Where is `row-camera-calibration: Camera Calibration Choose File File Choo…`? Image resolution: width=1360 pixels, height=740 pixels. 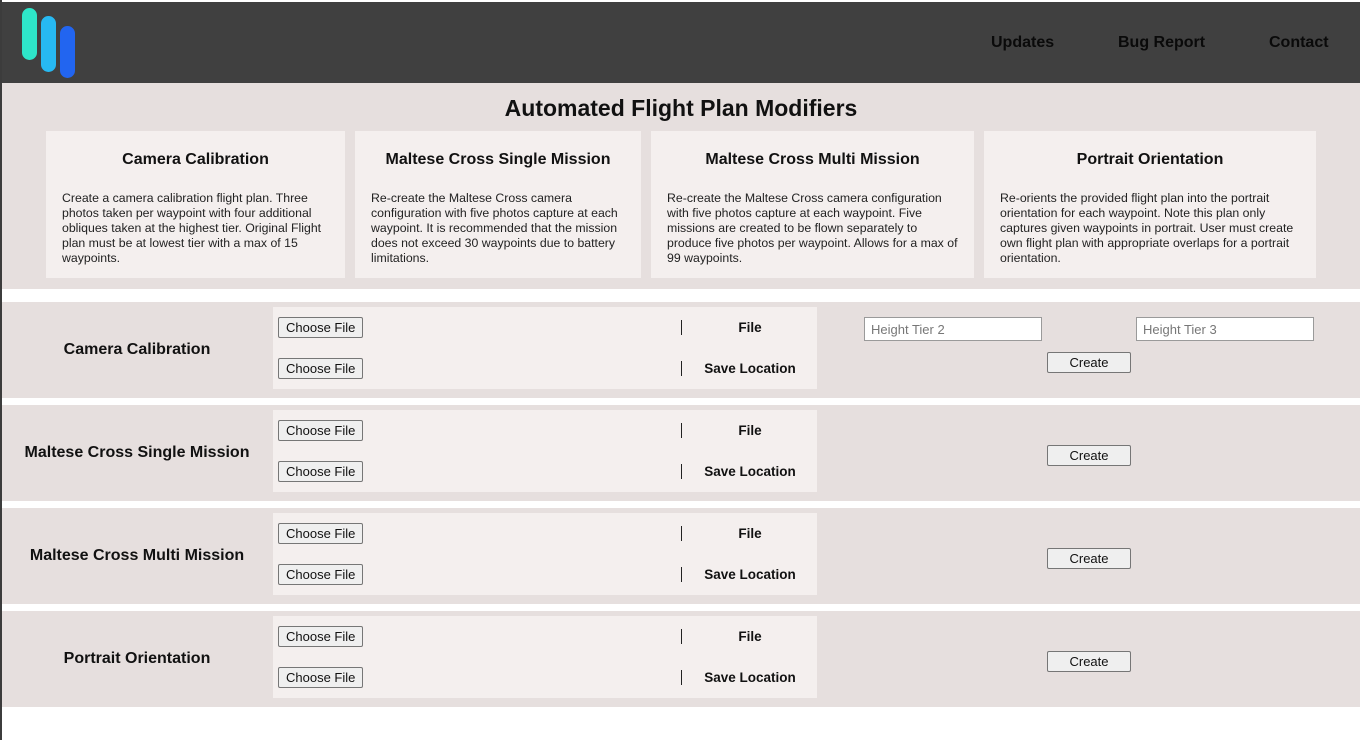
row-camera-calibration: Camera Calibration Choose File File Choo… is located at coordinates (681, 350).